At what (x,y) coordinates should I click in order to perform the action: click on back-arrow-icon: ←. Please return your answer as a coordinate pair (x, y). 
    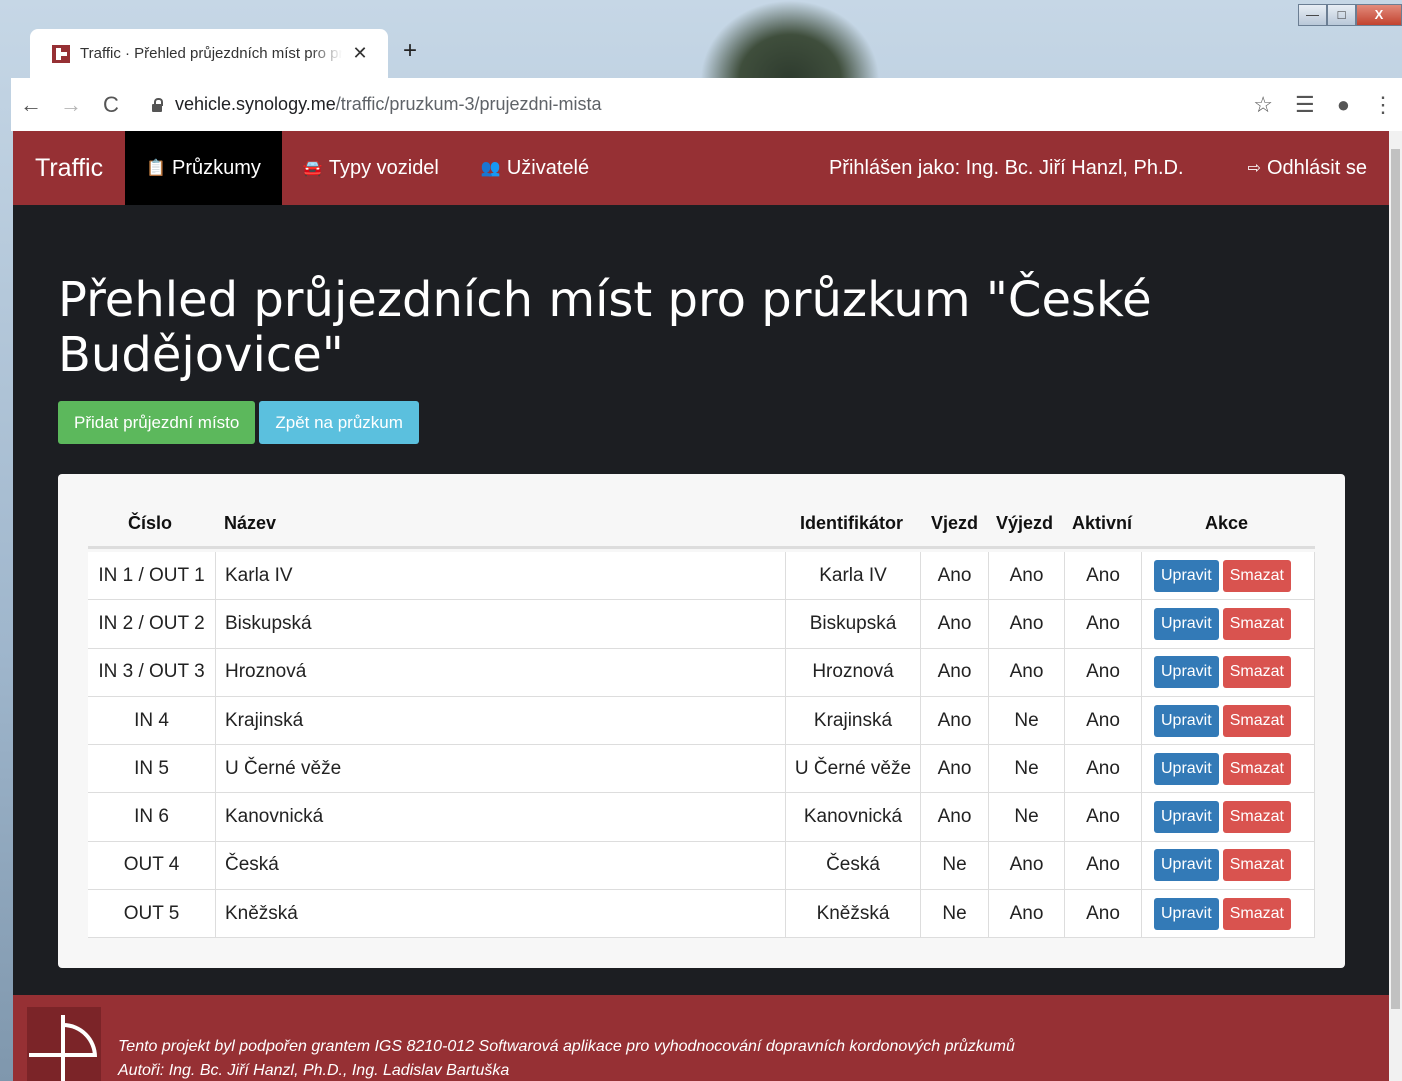
    Looking at the image, I should click on (31, 105).